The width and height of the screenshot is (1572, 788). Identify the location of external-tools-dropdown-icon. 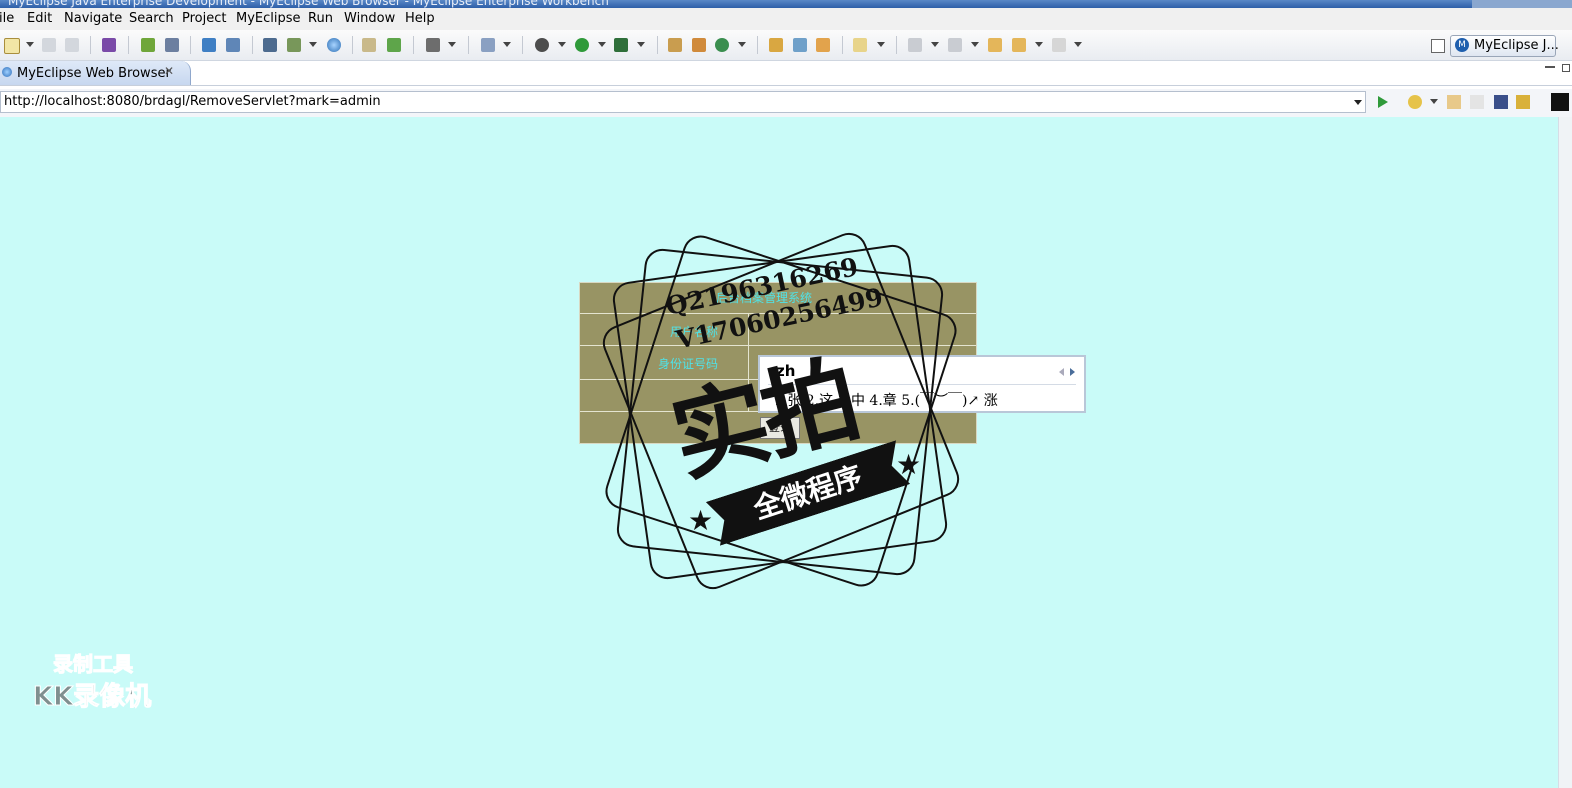
(641, 44).